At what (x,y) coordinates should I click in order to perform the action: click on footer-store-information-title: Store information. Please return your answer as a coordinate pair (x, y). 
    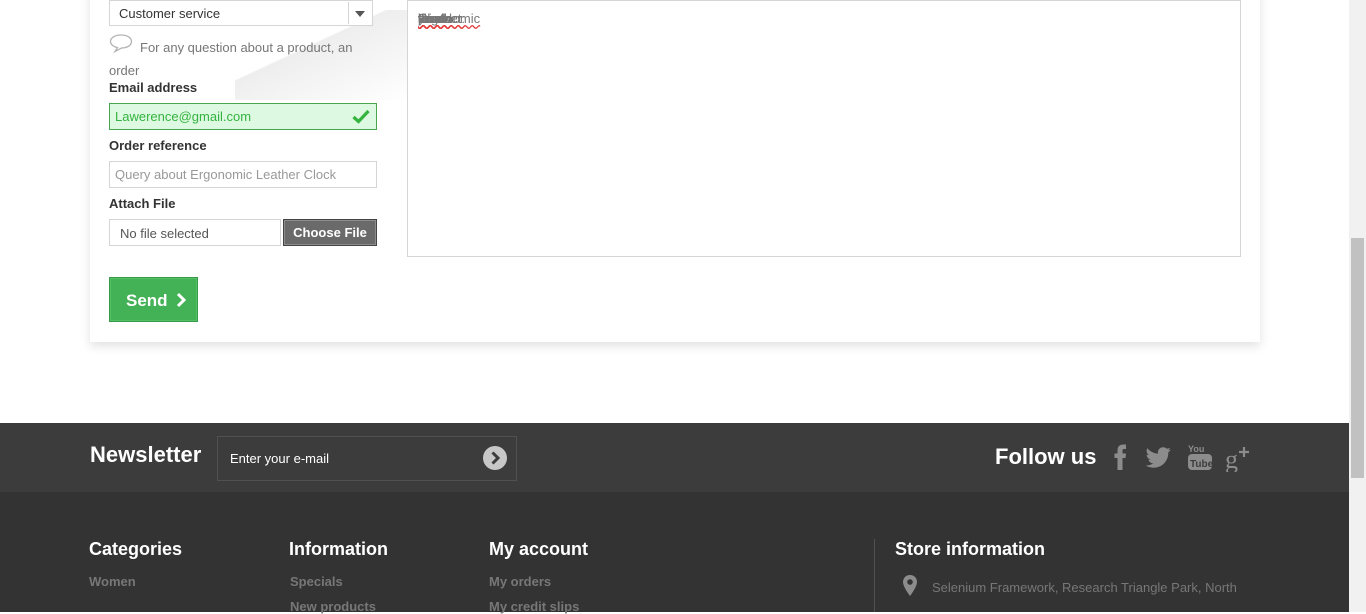
    Looking at the image, I should click on (970, 549).